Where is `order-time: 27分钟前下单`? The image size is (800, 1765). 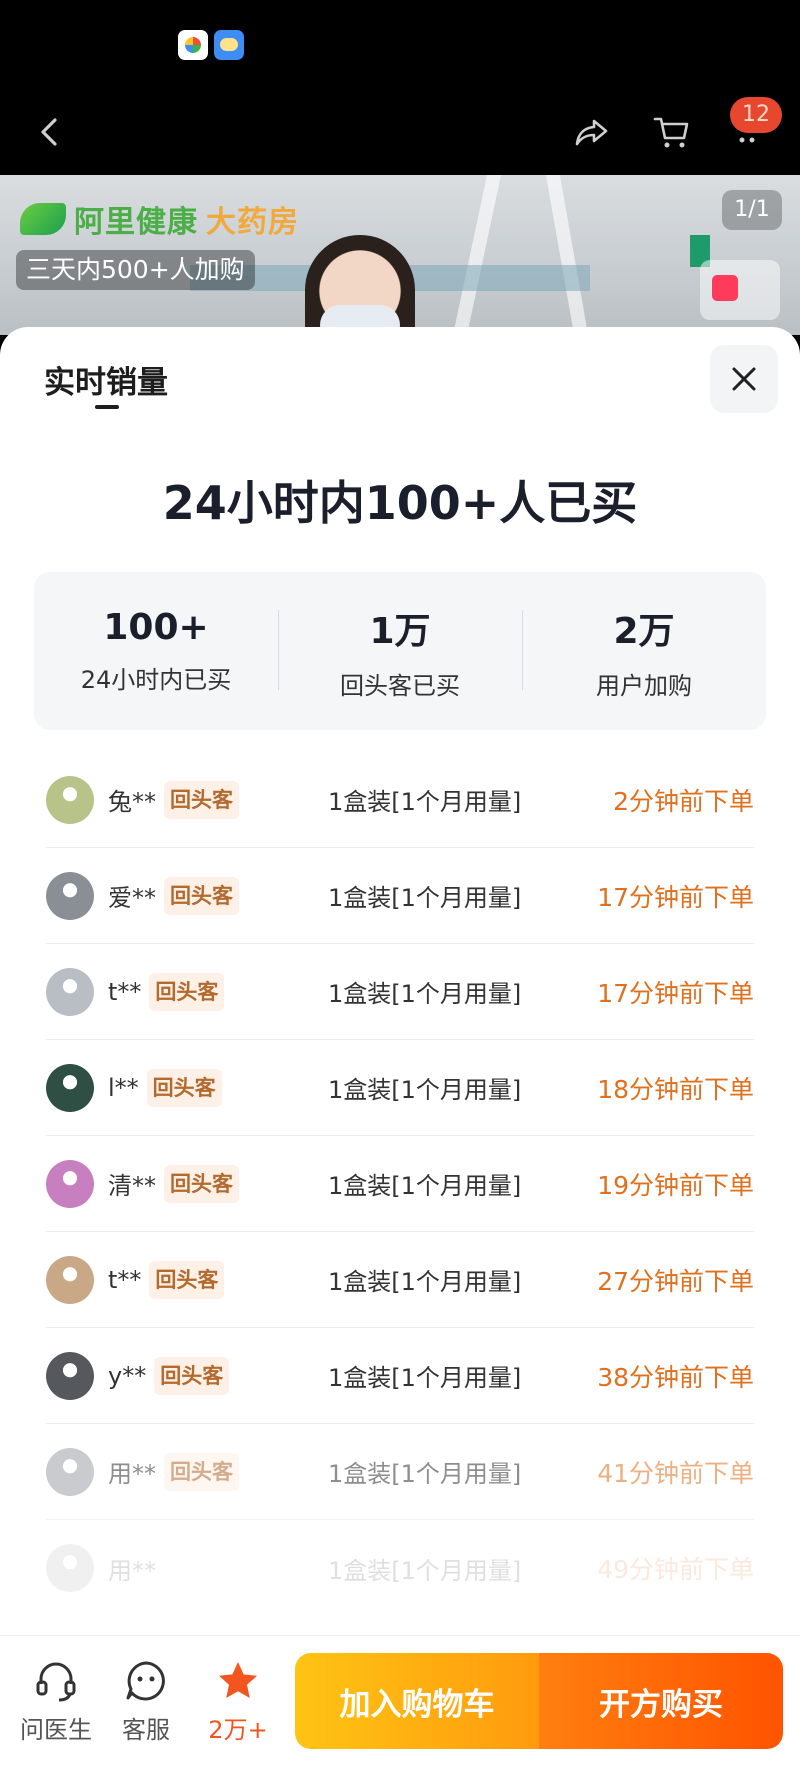
order-time: 27分钟前下单 is located at coordinates (675, 1281).